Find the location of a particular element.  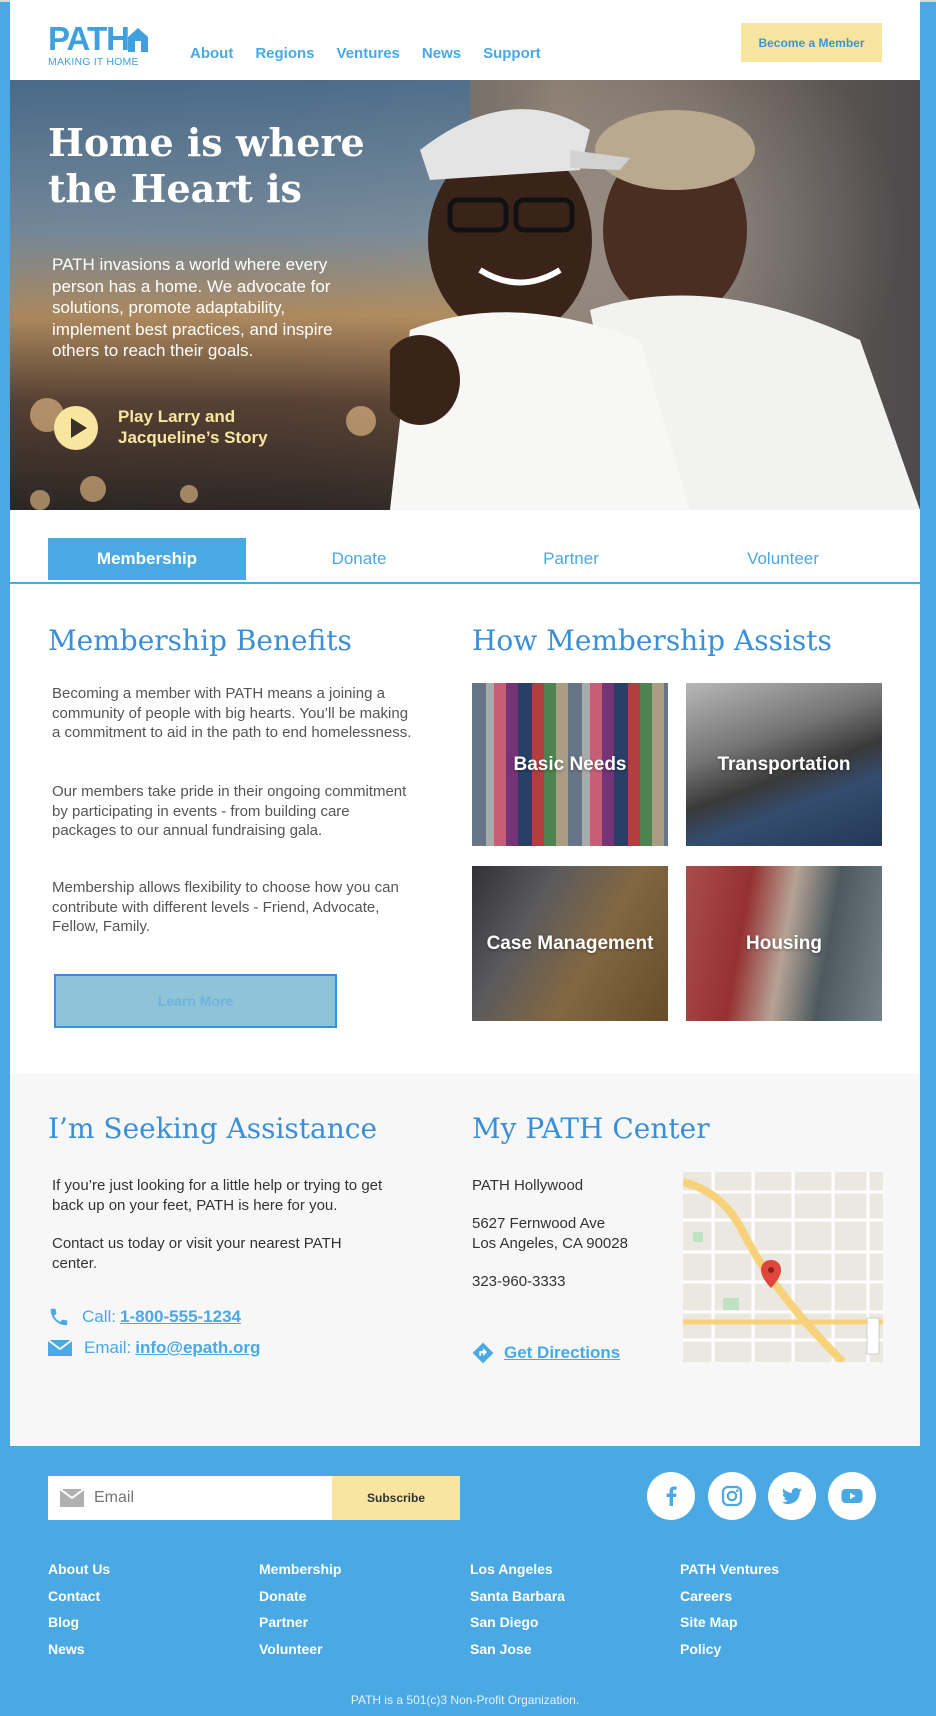

logo-tagline: MAKING IT HOME is located at coordinates (93, 62).